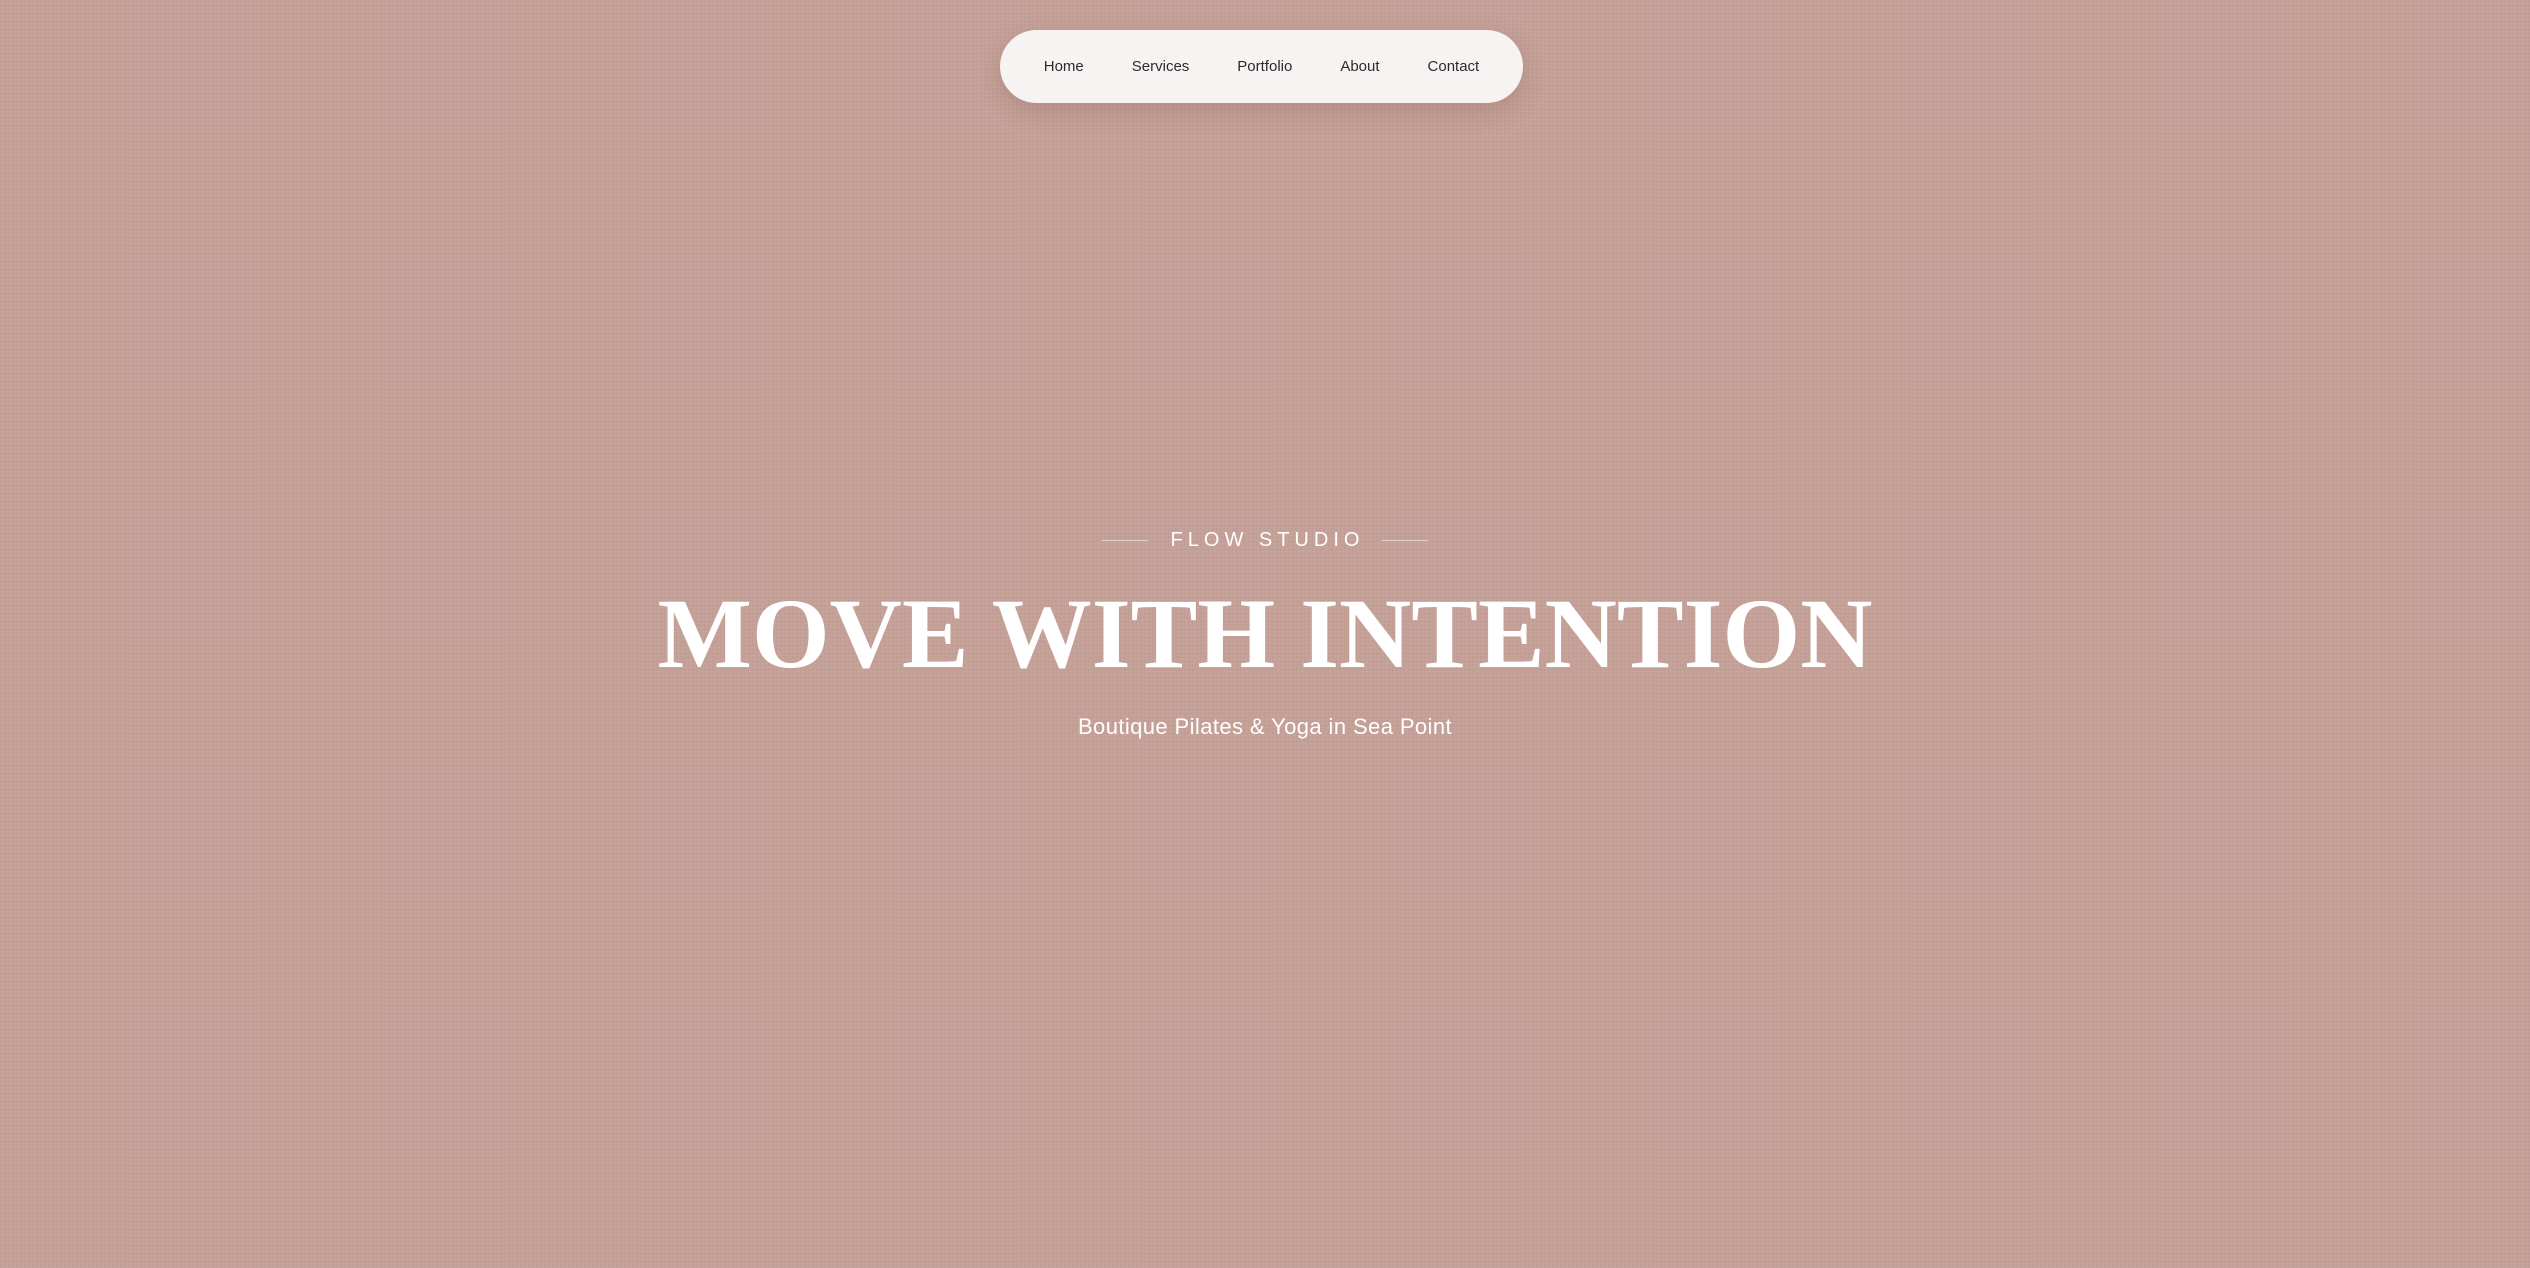  Describe the element at coordinates (1405, 540) in the screenshot. I see `eyebrow-divider-right` at that location.